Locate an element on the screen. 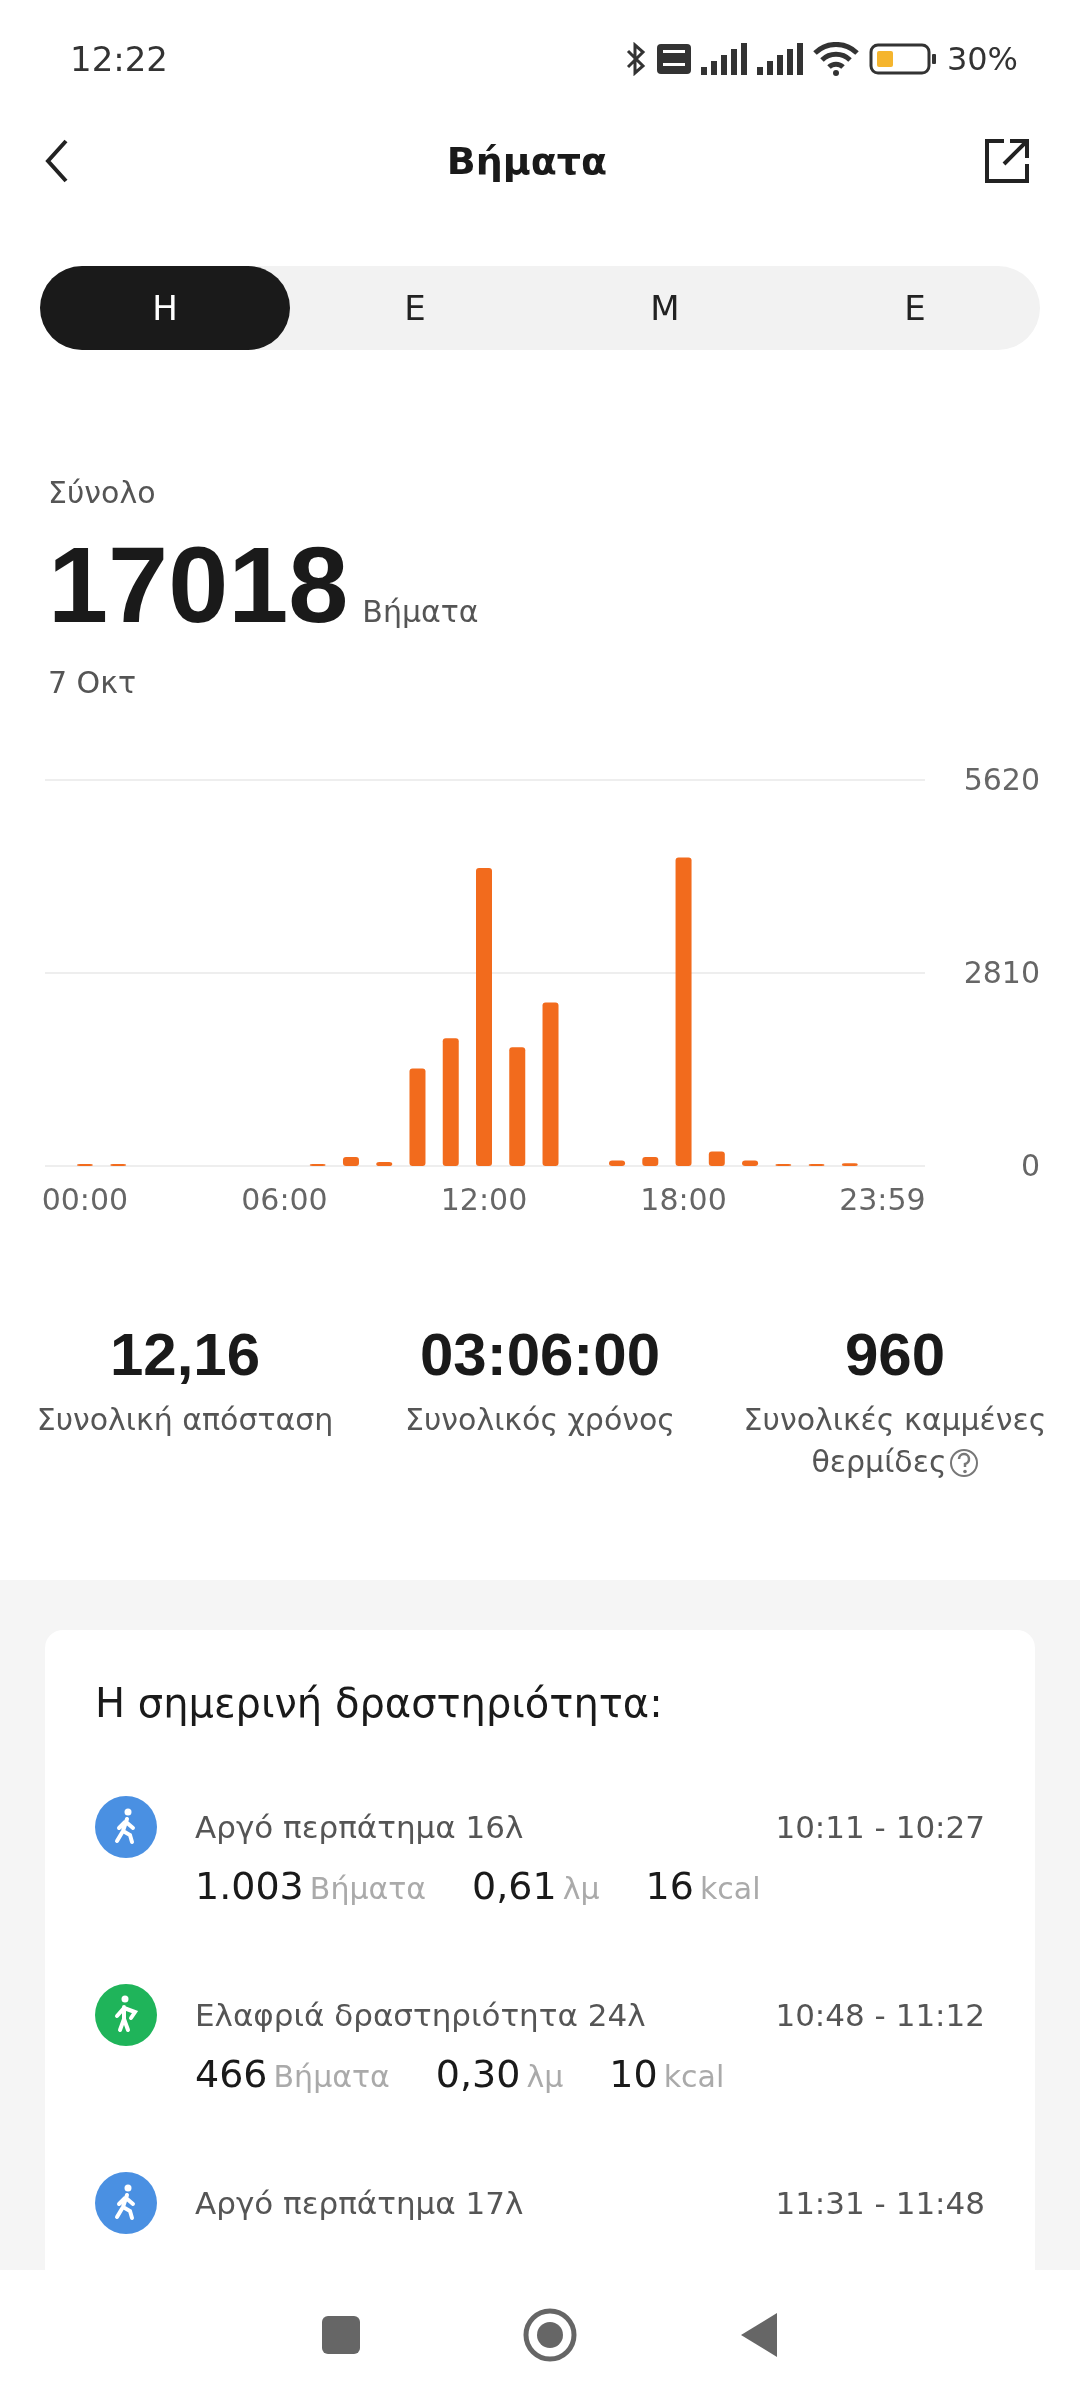 Image resolution: width=1080 pixels, height=2400 pixels. battery-icon is located at coordinates (902, 59).